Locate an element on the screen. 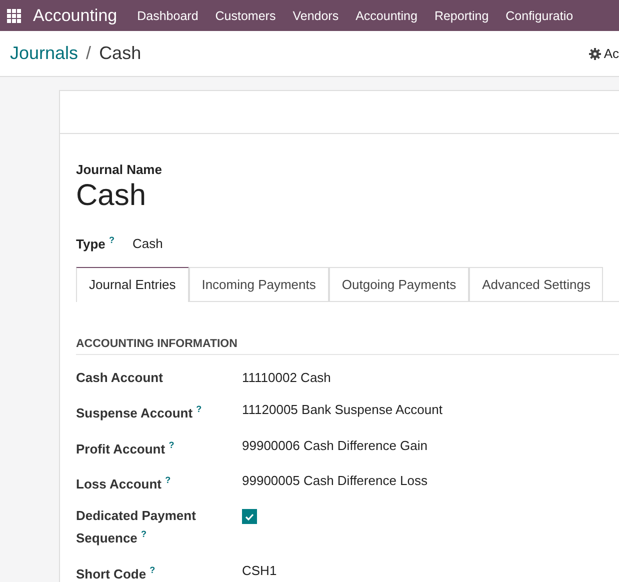  checkbox is located at coordinates (249, 516).